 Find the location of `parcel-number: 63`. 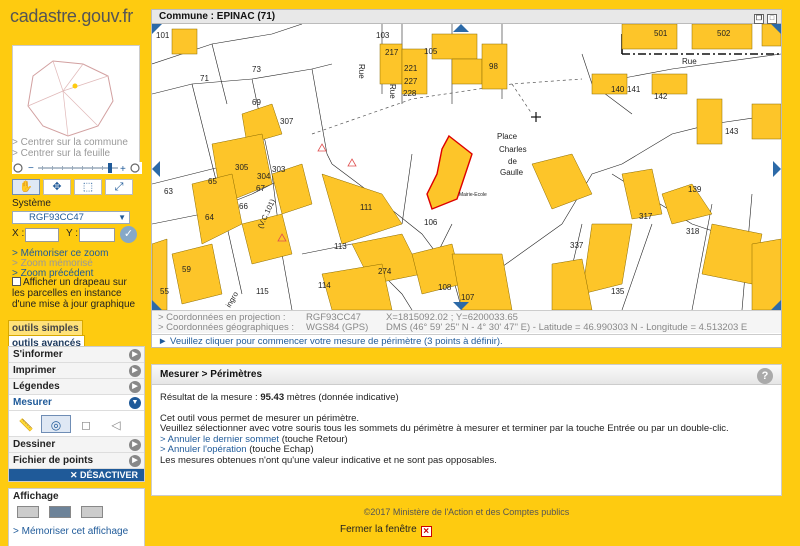

parcel-number: 63 is located at coordinates (168, 191).